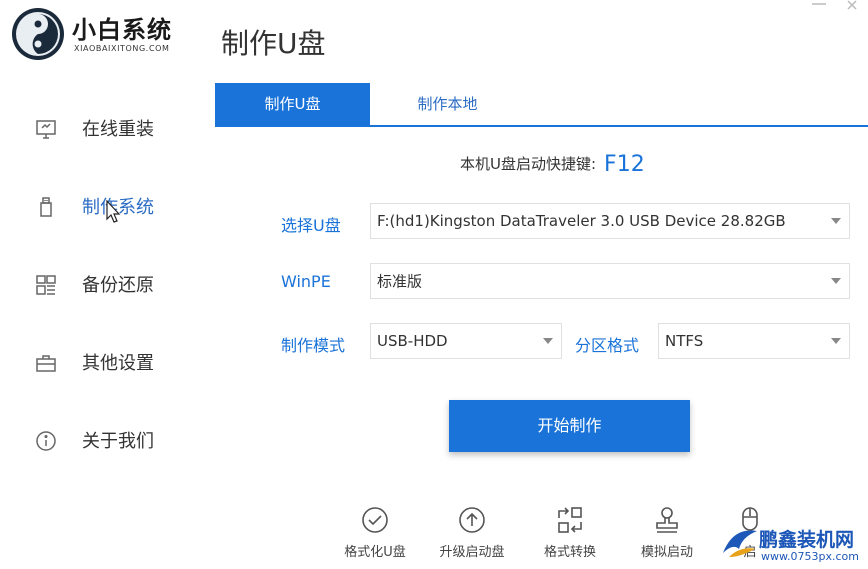 Image resolution: width=868 pixels, height=569 pixels. What do you see at coordinates (472, 552) in the screenshot?
I see `tool-label: 升级启动盘` at bounding box center [472, 552].